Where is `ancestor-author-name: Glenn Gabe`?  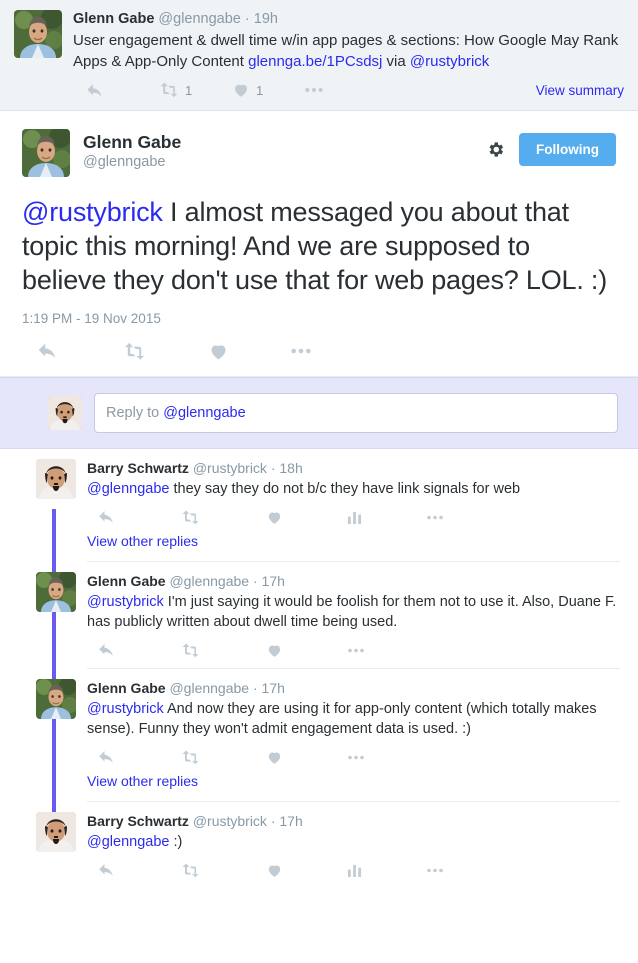
ancestor-author-name: Glenn Gabe is located at coordinates (113, 19).